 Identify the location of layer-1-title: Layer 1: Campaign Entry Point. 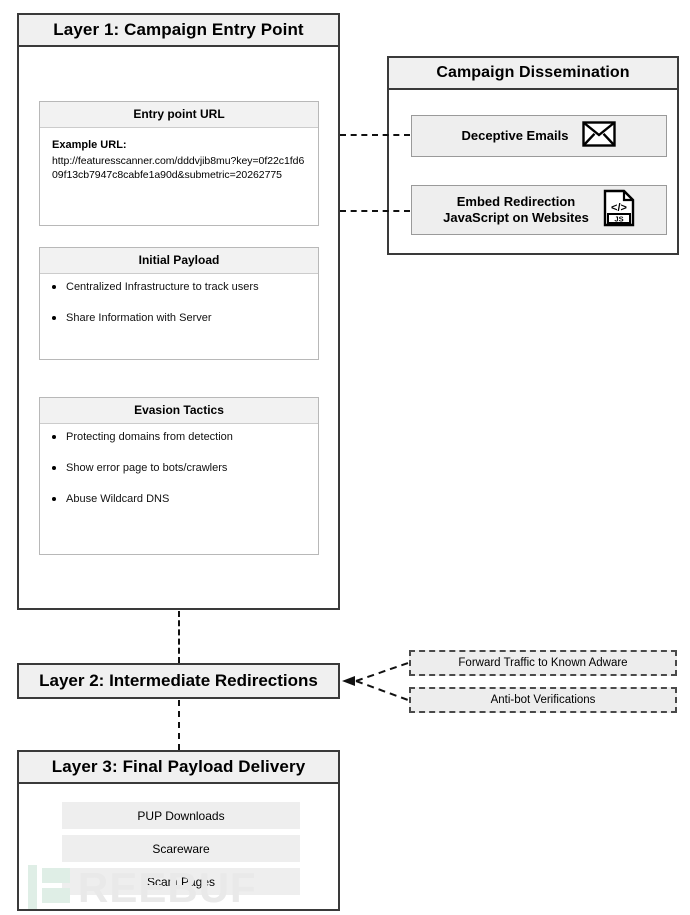
(178, 31).